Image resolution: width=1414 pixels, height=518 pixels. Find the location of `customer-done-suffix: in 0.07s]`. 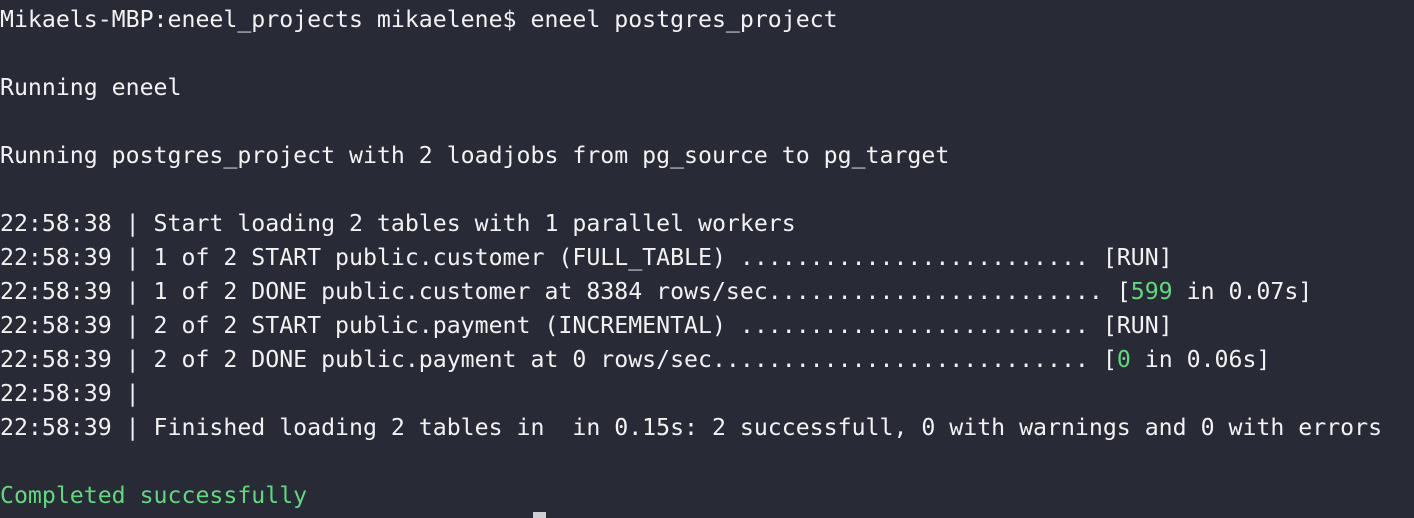

customer-done-suffix: in 0.07s] is located at coordinates (1242, 291).